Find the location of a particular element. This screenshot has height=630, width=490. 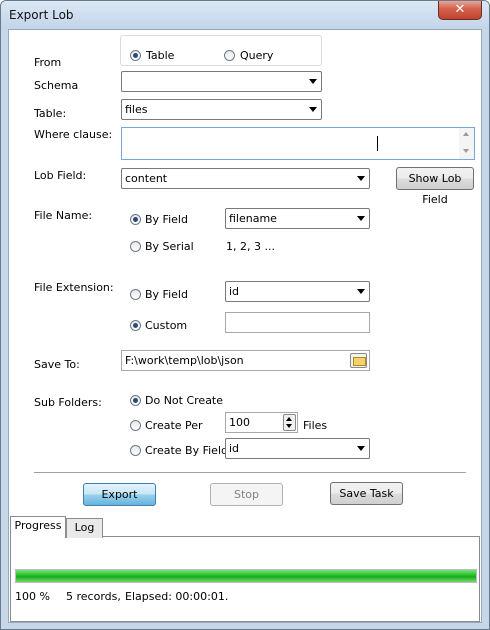

from-table-radio is located at coordinates (135, 55).